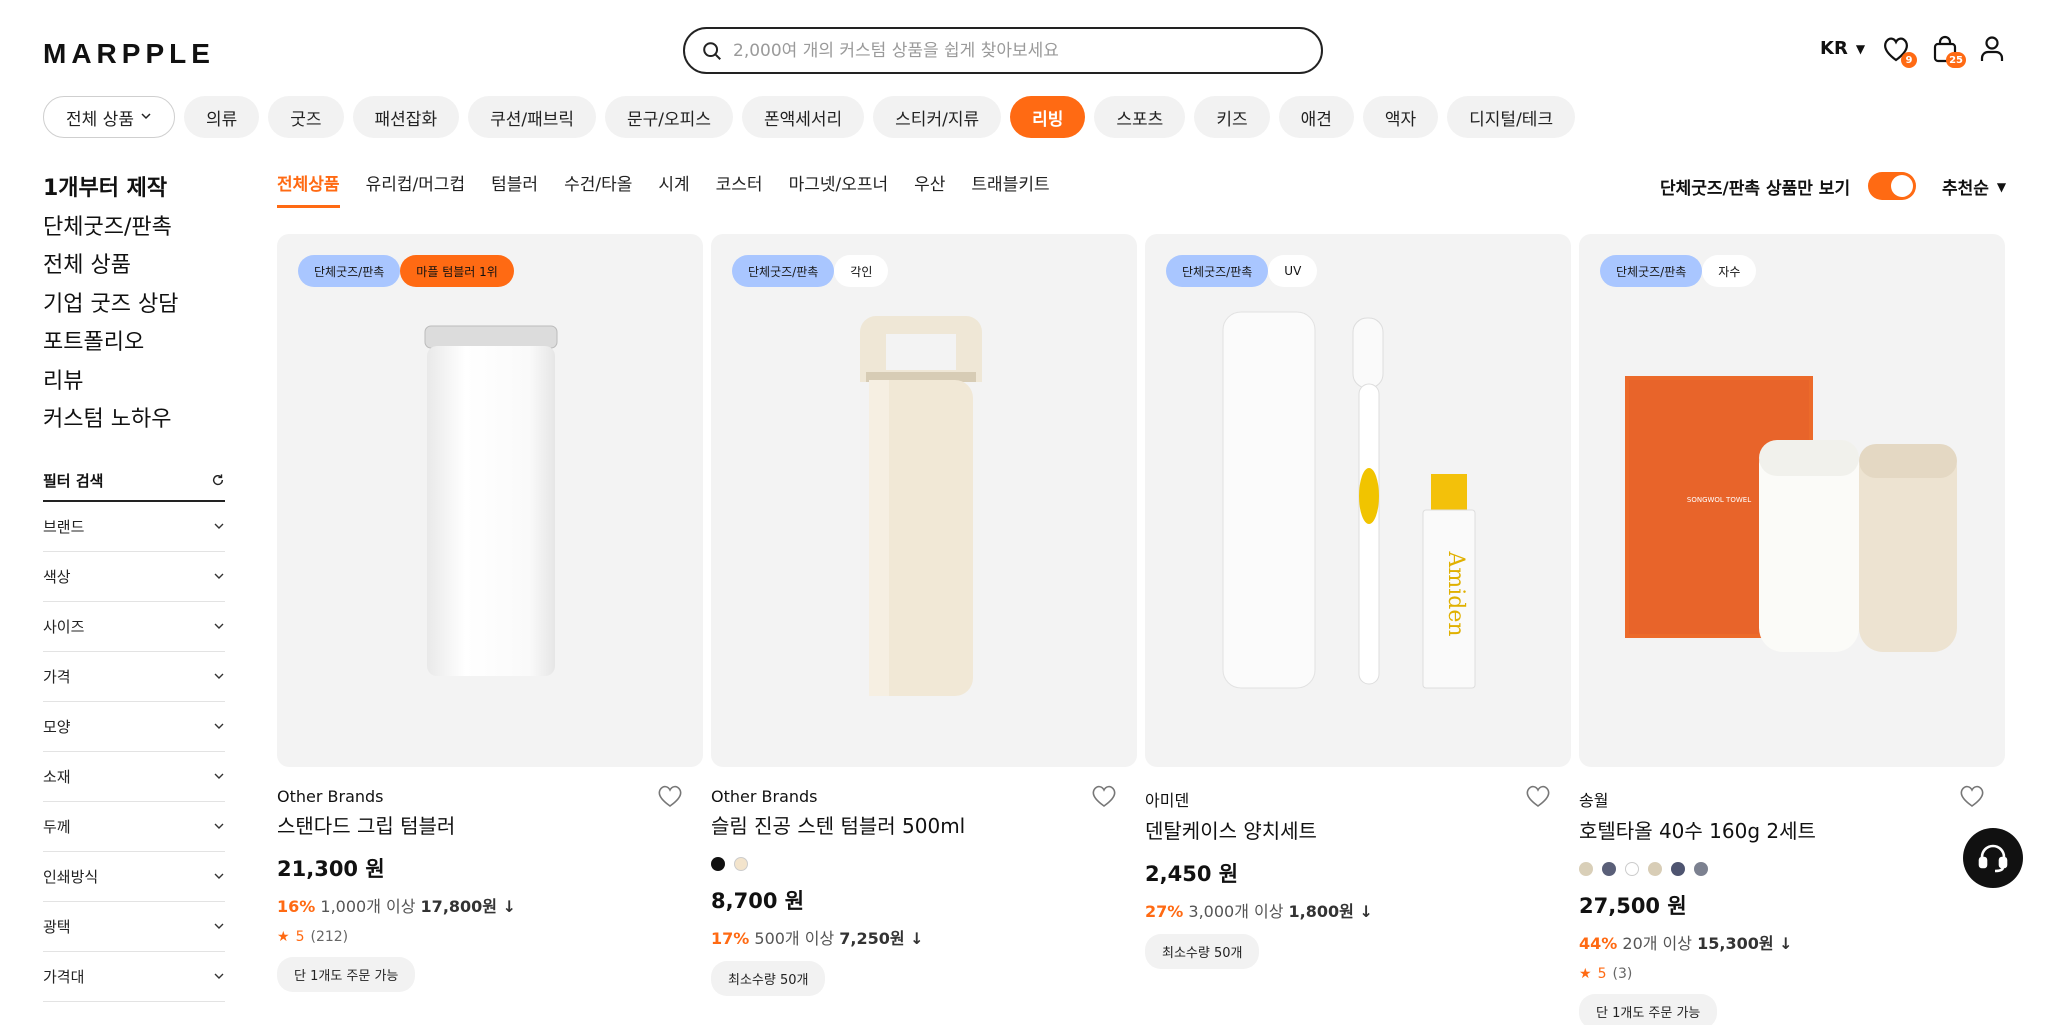 The height and width of the screenshot is (1025, 2048). I want to click on filter-row: 모양, so click(134, 727).